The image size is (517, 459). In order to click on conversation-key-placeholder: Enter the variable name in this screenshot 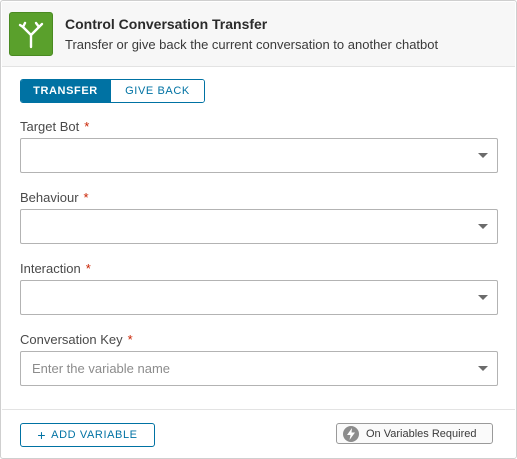, I will do `click(101, 368)`.